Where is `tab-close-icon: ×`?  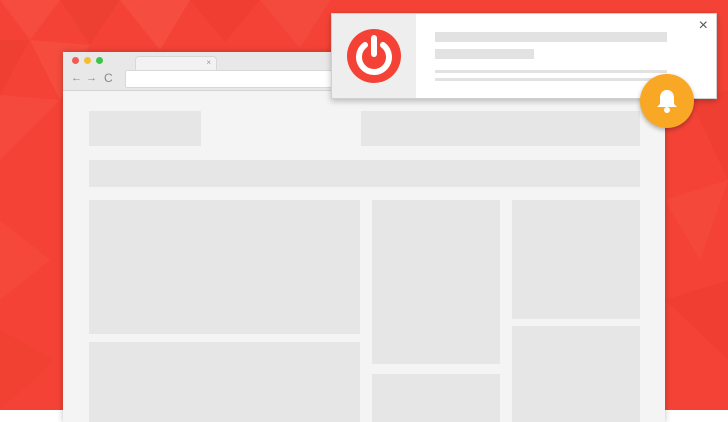
tab-close-icon: × is located at coordinates (208, 62).